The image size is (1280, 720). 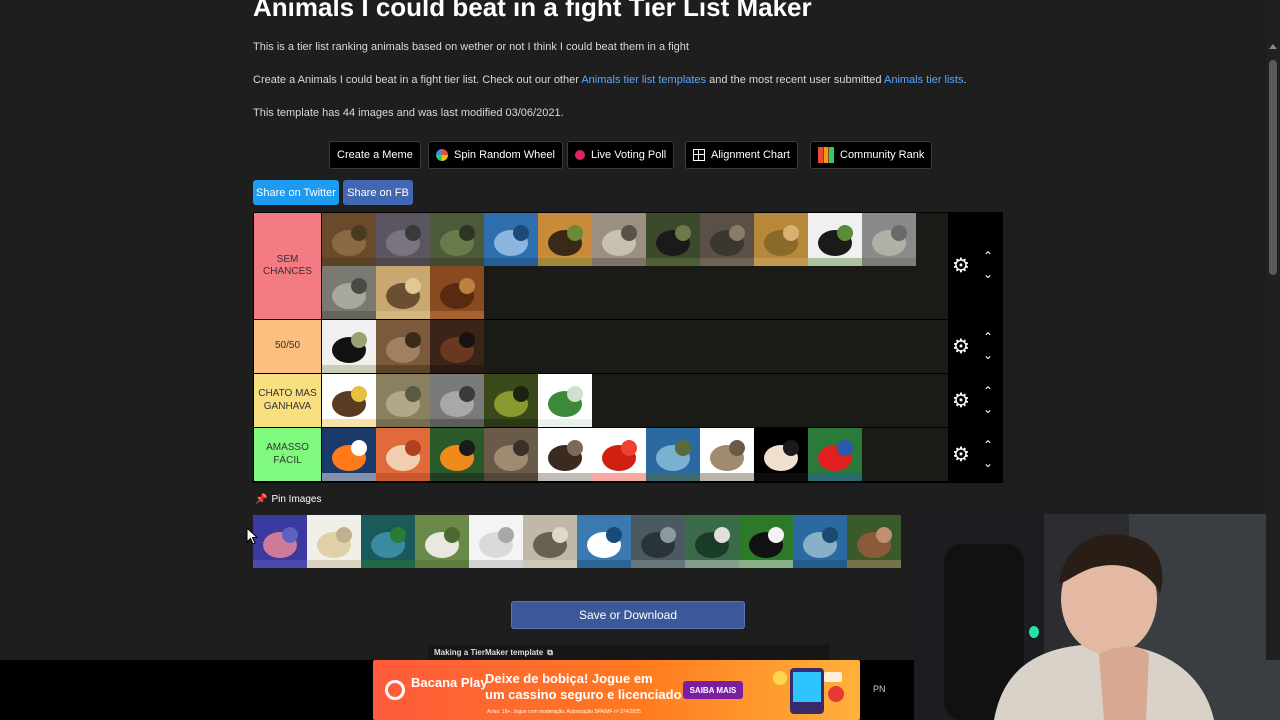 I want to click on pin-images-toggle: 📌 Pin Images, so click(x=288, y=499).